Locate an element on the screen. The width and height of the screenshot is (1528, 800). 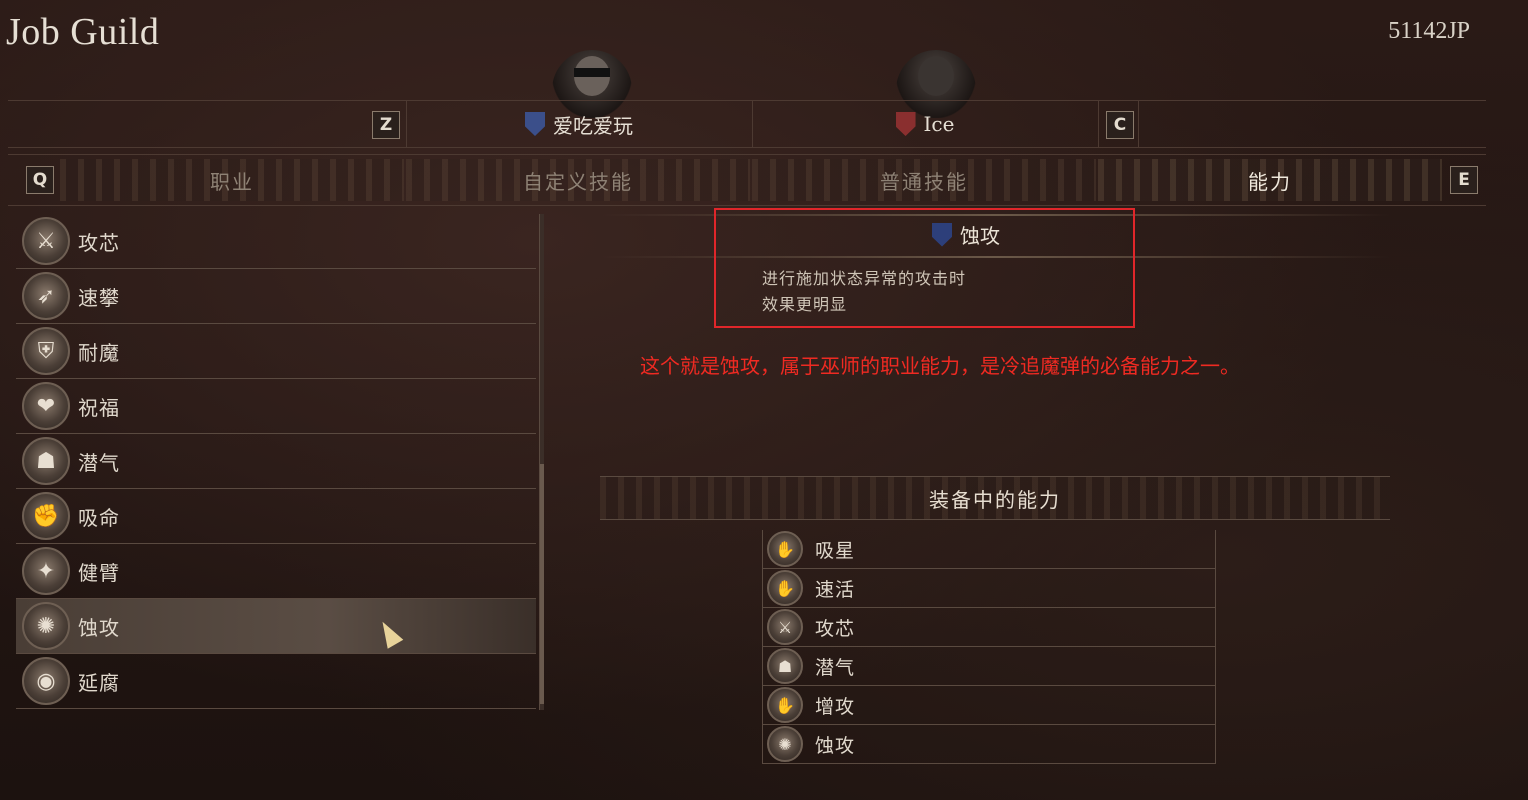
ability-list-item: ☗ 潜气 is located at coordinates (276, 461).